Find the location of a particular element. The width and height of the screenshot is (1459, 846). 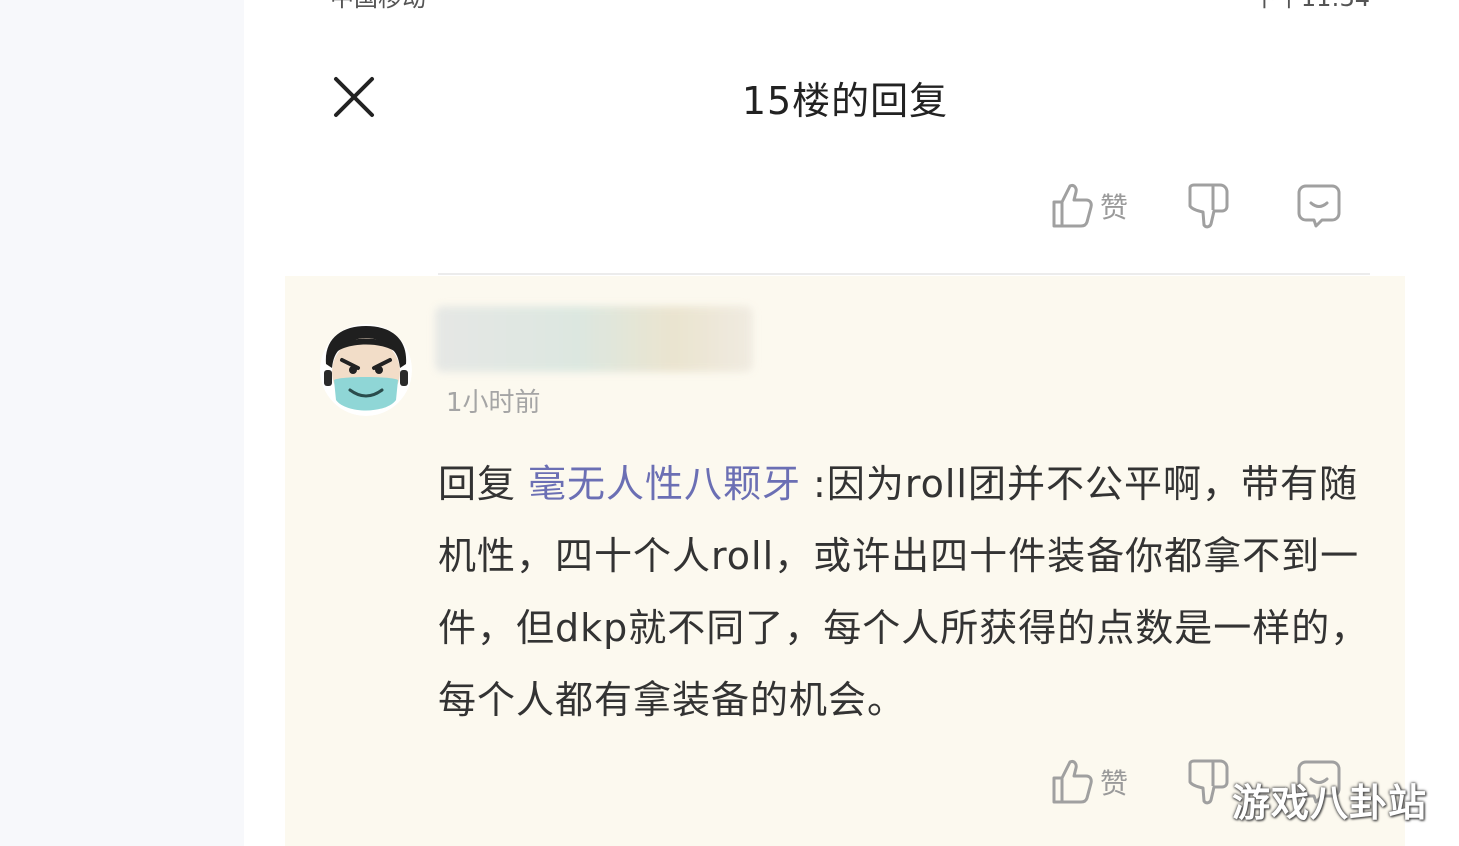

divider is located at coordinates (904, 274).